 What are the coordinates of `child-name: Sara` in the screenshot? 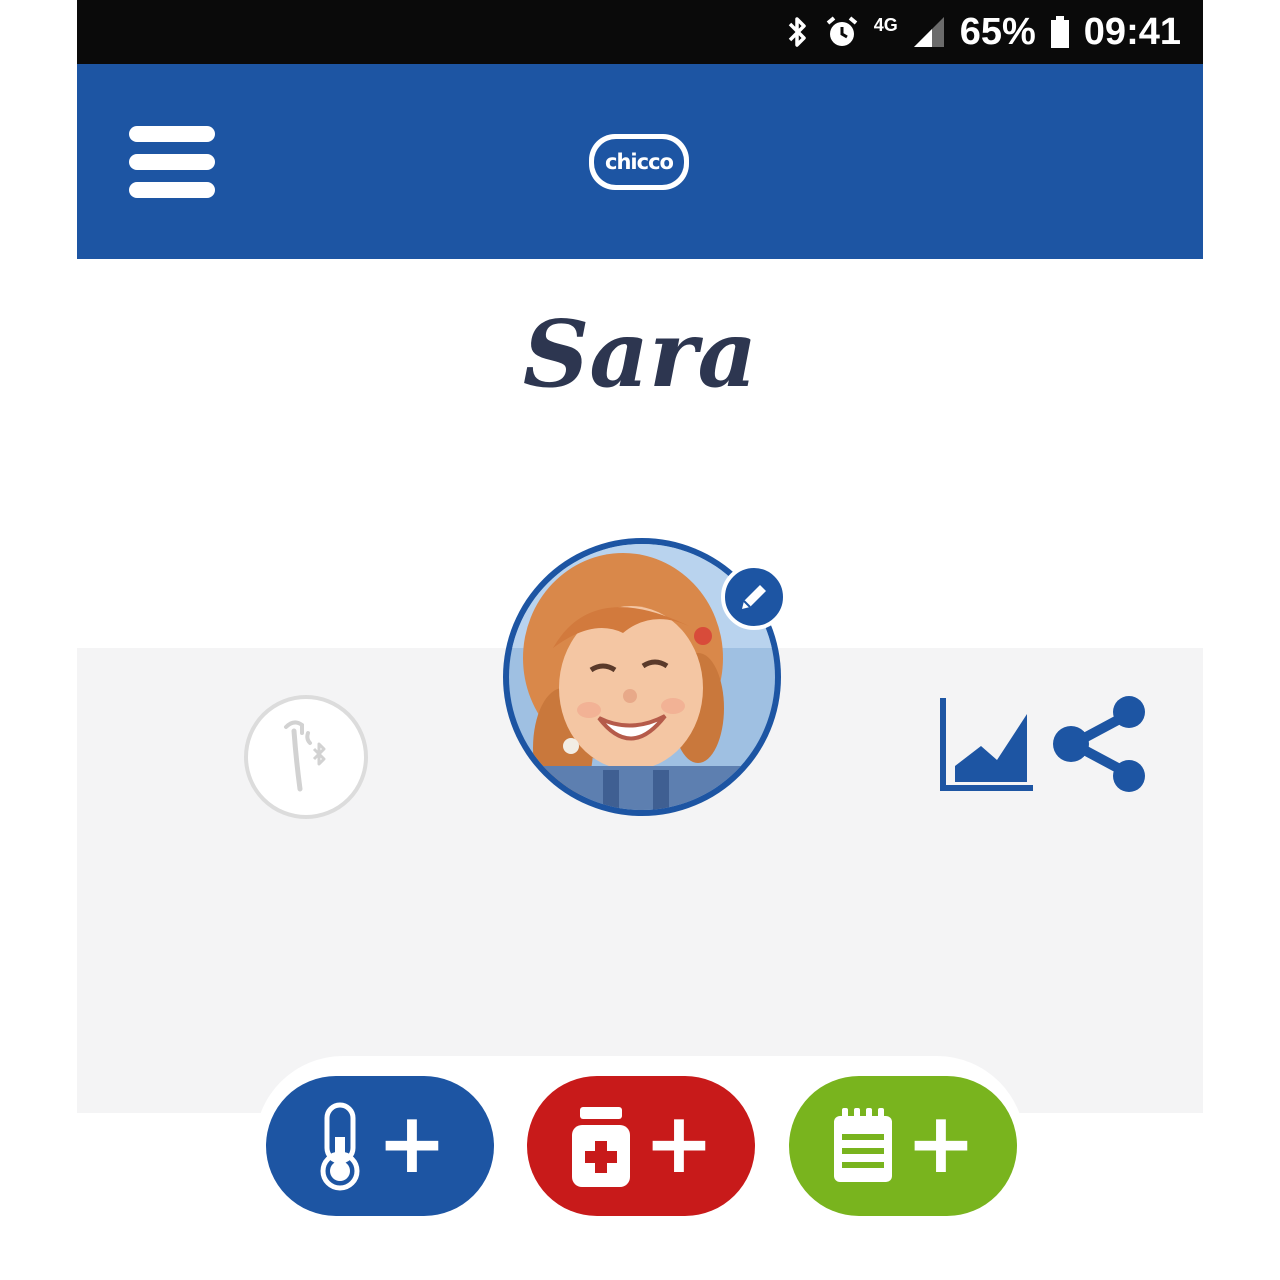 It's located at (640, 354).